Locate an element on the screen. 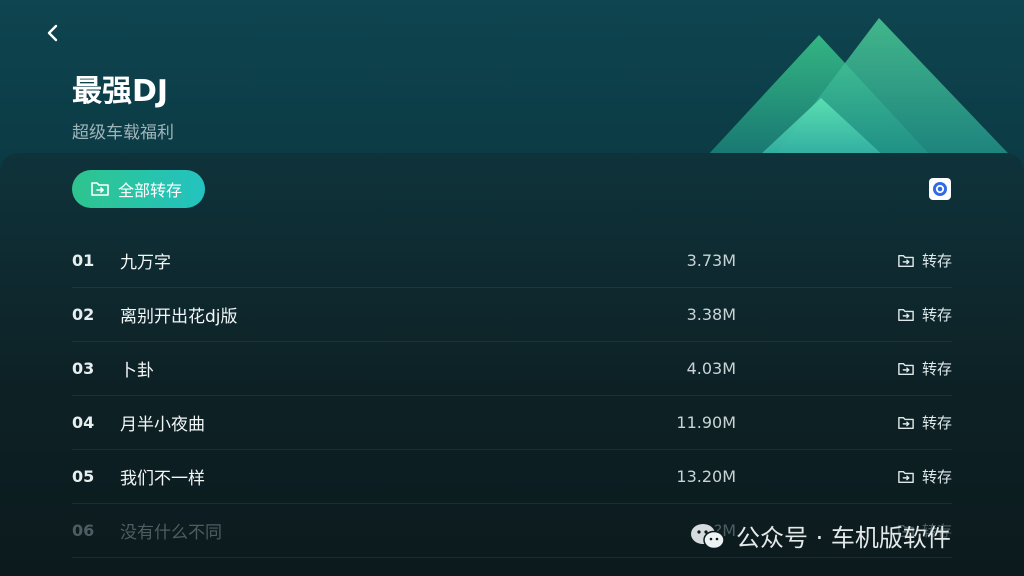  app-icon is located at coordinates (940, 189).